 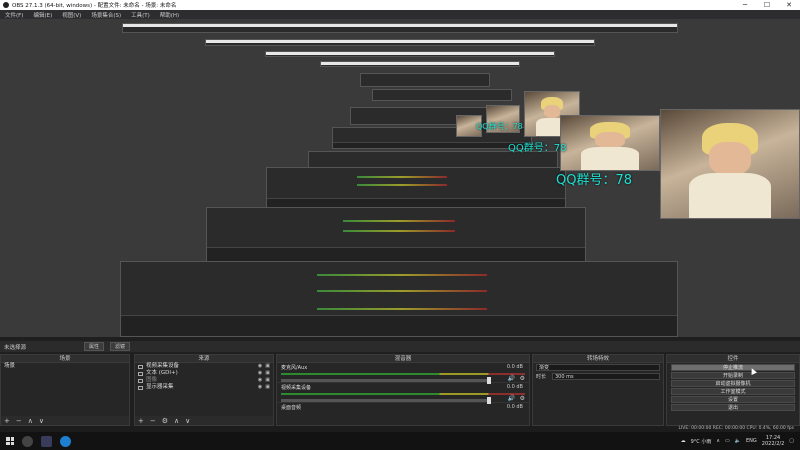 I want to click on move-source-up-button: ∧, so click(x=176, y=421).